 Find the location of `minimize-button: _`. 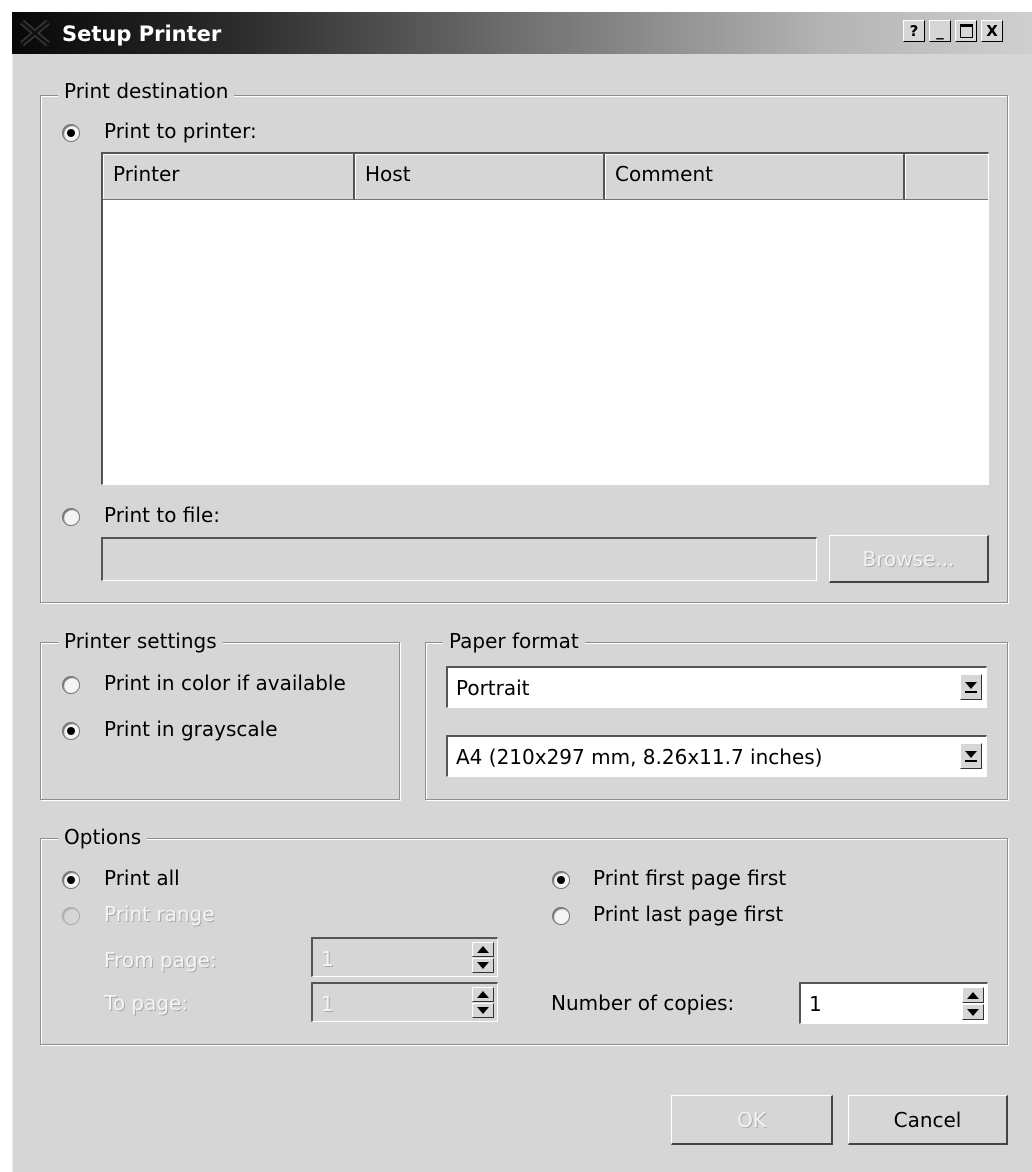

minimize-button: _ is located at coordinates (940, 31).